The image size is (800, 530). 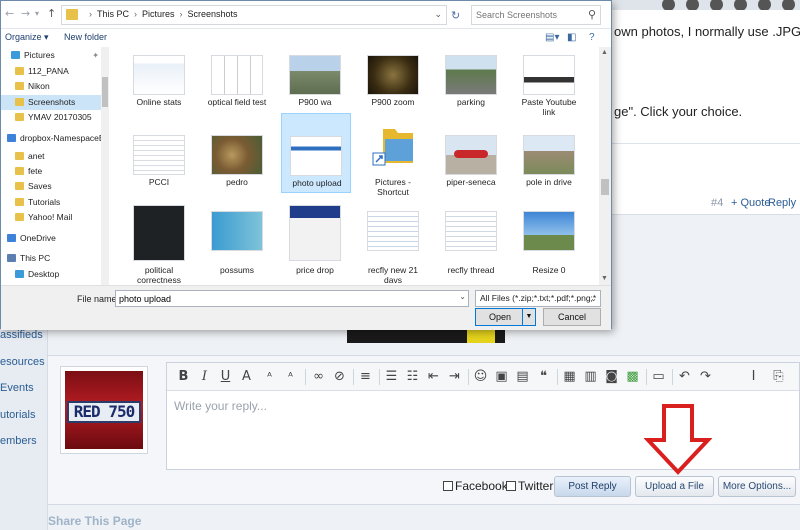 What do you see at coordinates (284, 298) in the screenshot?
I see `file-name-input` at bounding box center [284, 298].